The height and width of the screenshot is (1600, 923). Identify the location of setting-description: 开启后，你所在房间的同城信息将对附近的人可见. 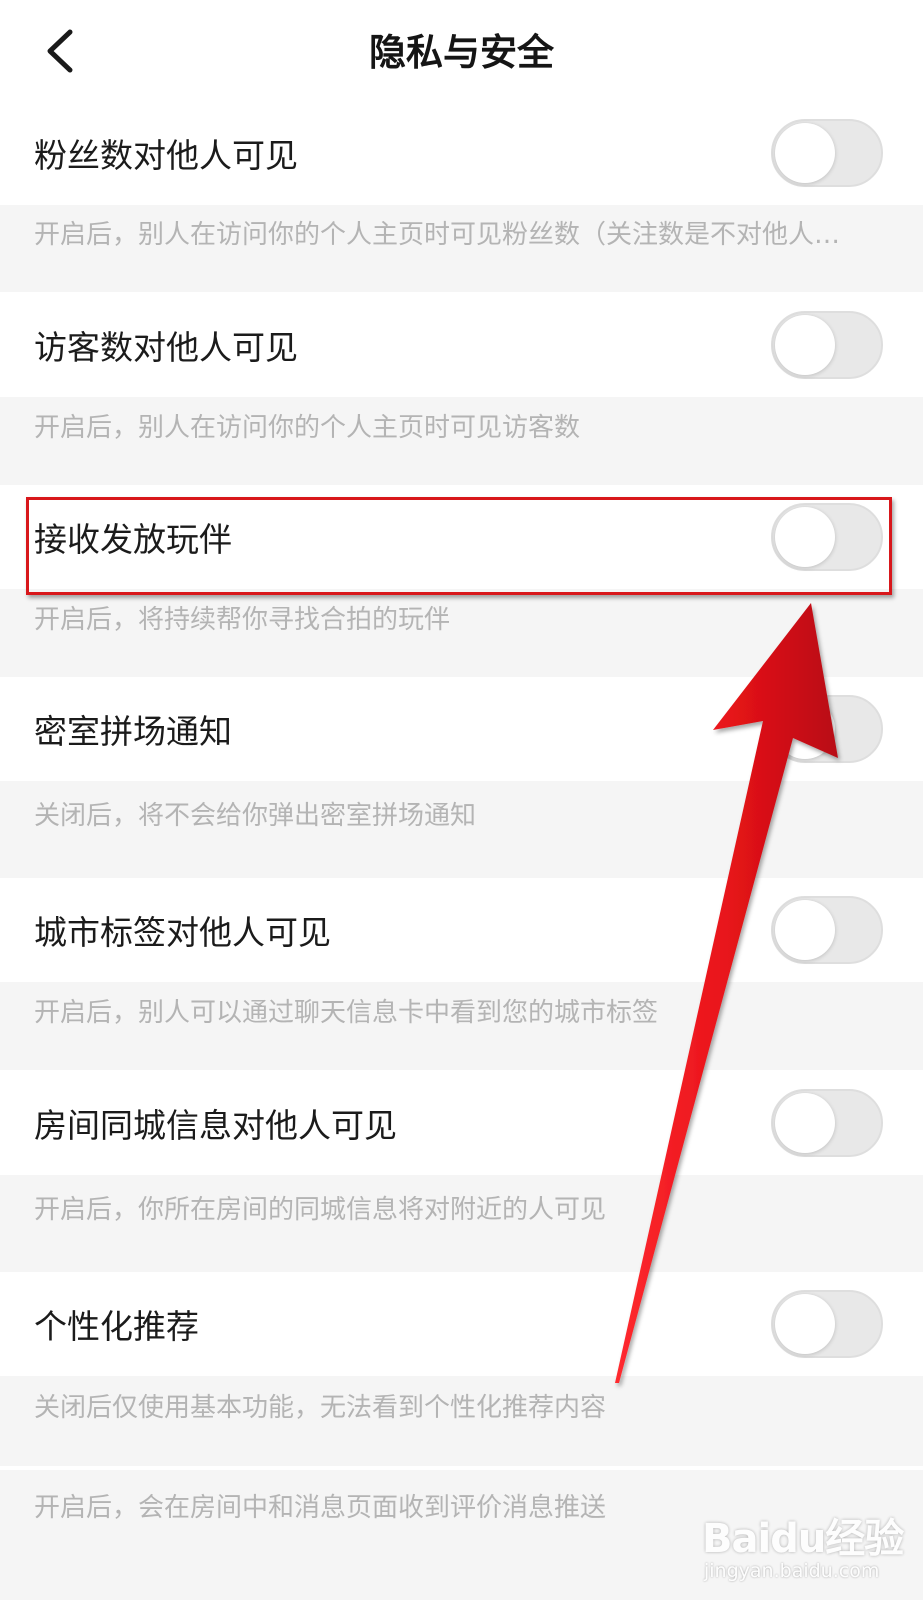
(320, 1210).